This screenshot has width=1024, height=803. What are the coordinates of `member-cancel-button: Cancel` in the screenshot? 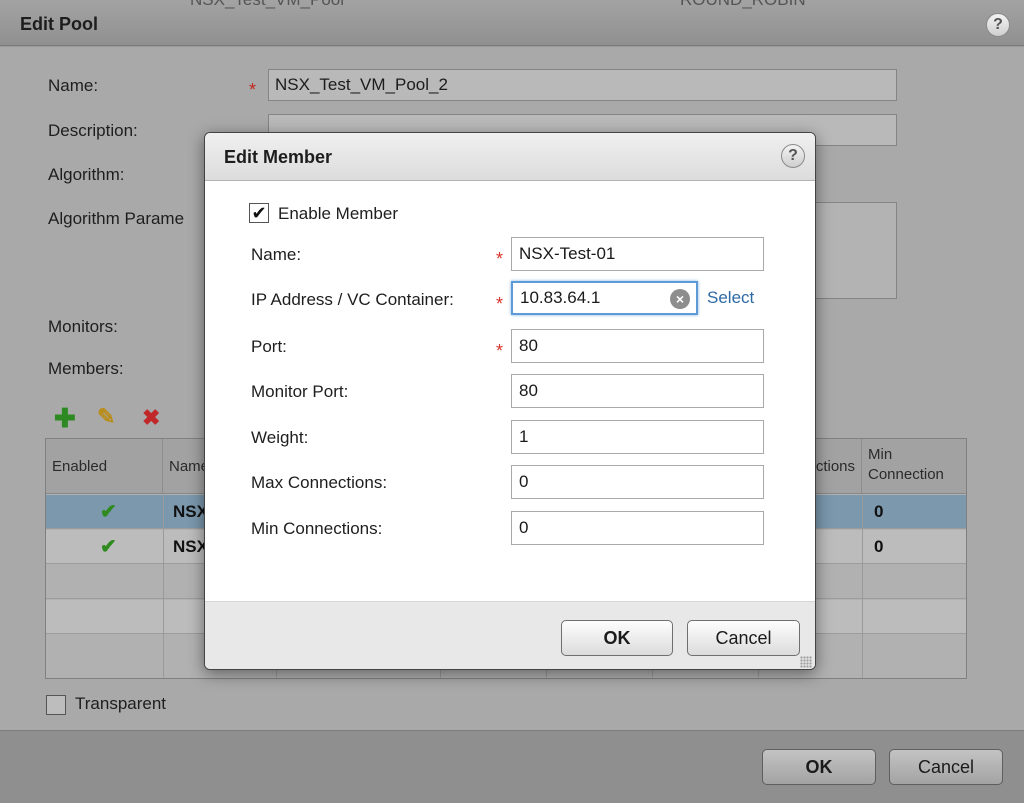 It's located at (743, 638).